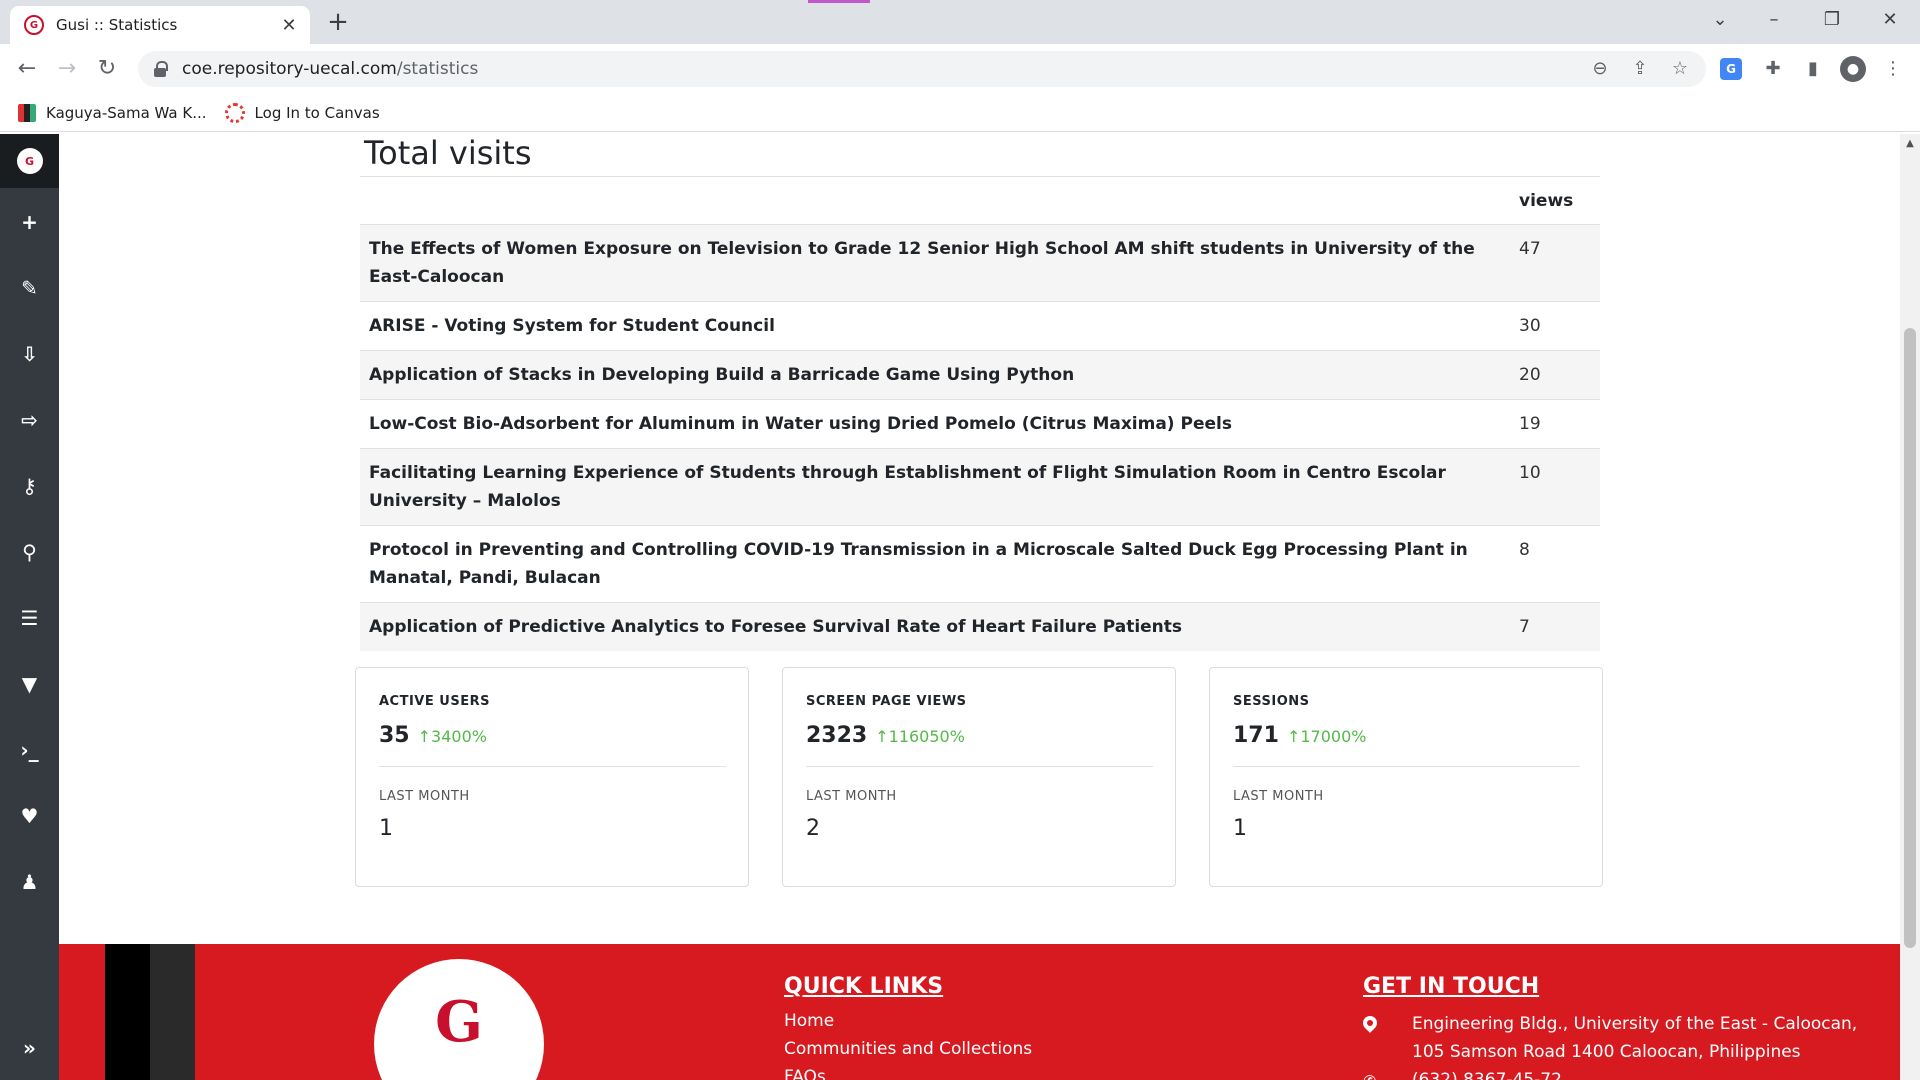  Describe the element at coordinates (434, 701) in the screenshot. I see `card-label: ACTIVE USERS` at that location.